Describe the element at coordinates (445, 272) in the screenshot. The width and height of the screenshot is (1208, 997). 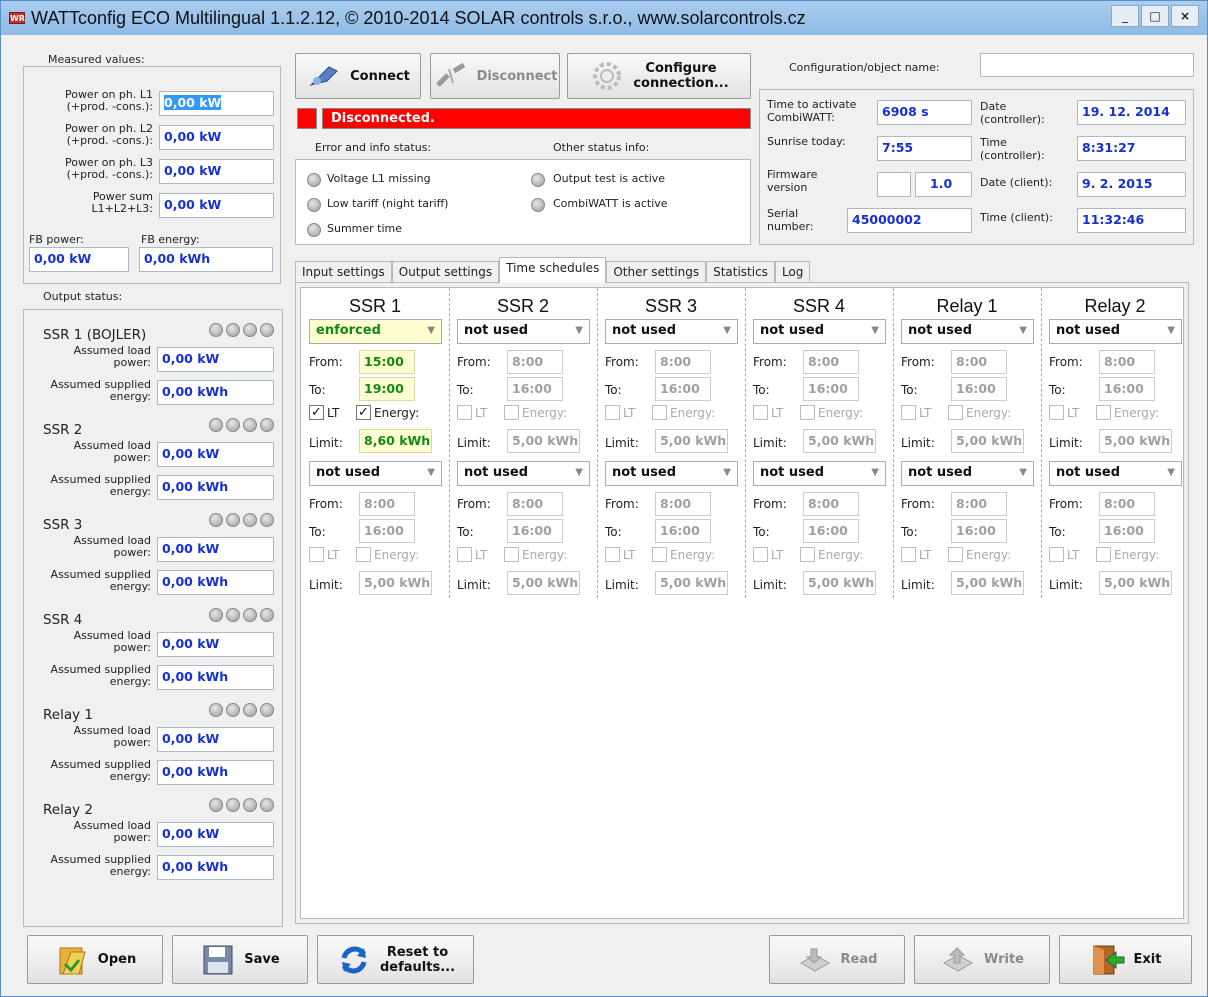
I see `tab-output-settings: Output settings` at that location.